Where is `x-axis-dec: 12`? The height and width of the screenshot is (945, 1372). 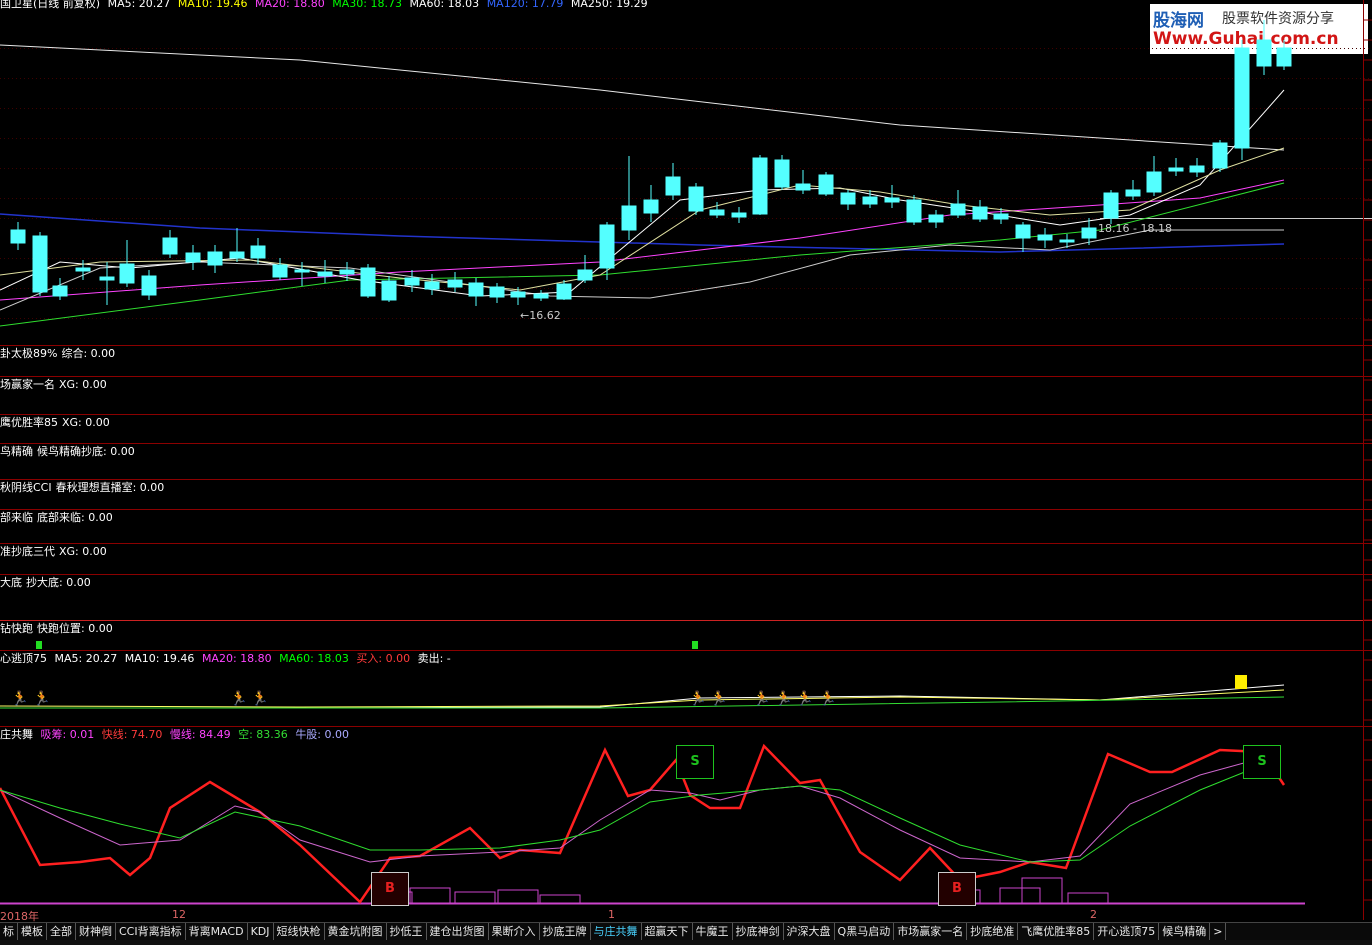 x-axis-dec: 12 is located at coordinates (179, 914).